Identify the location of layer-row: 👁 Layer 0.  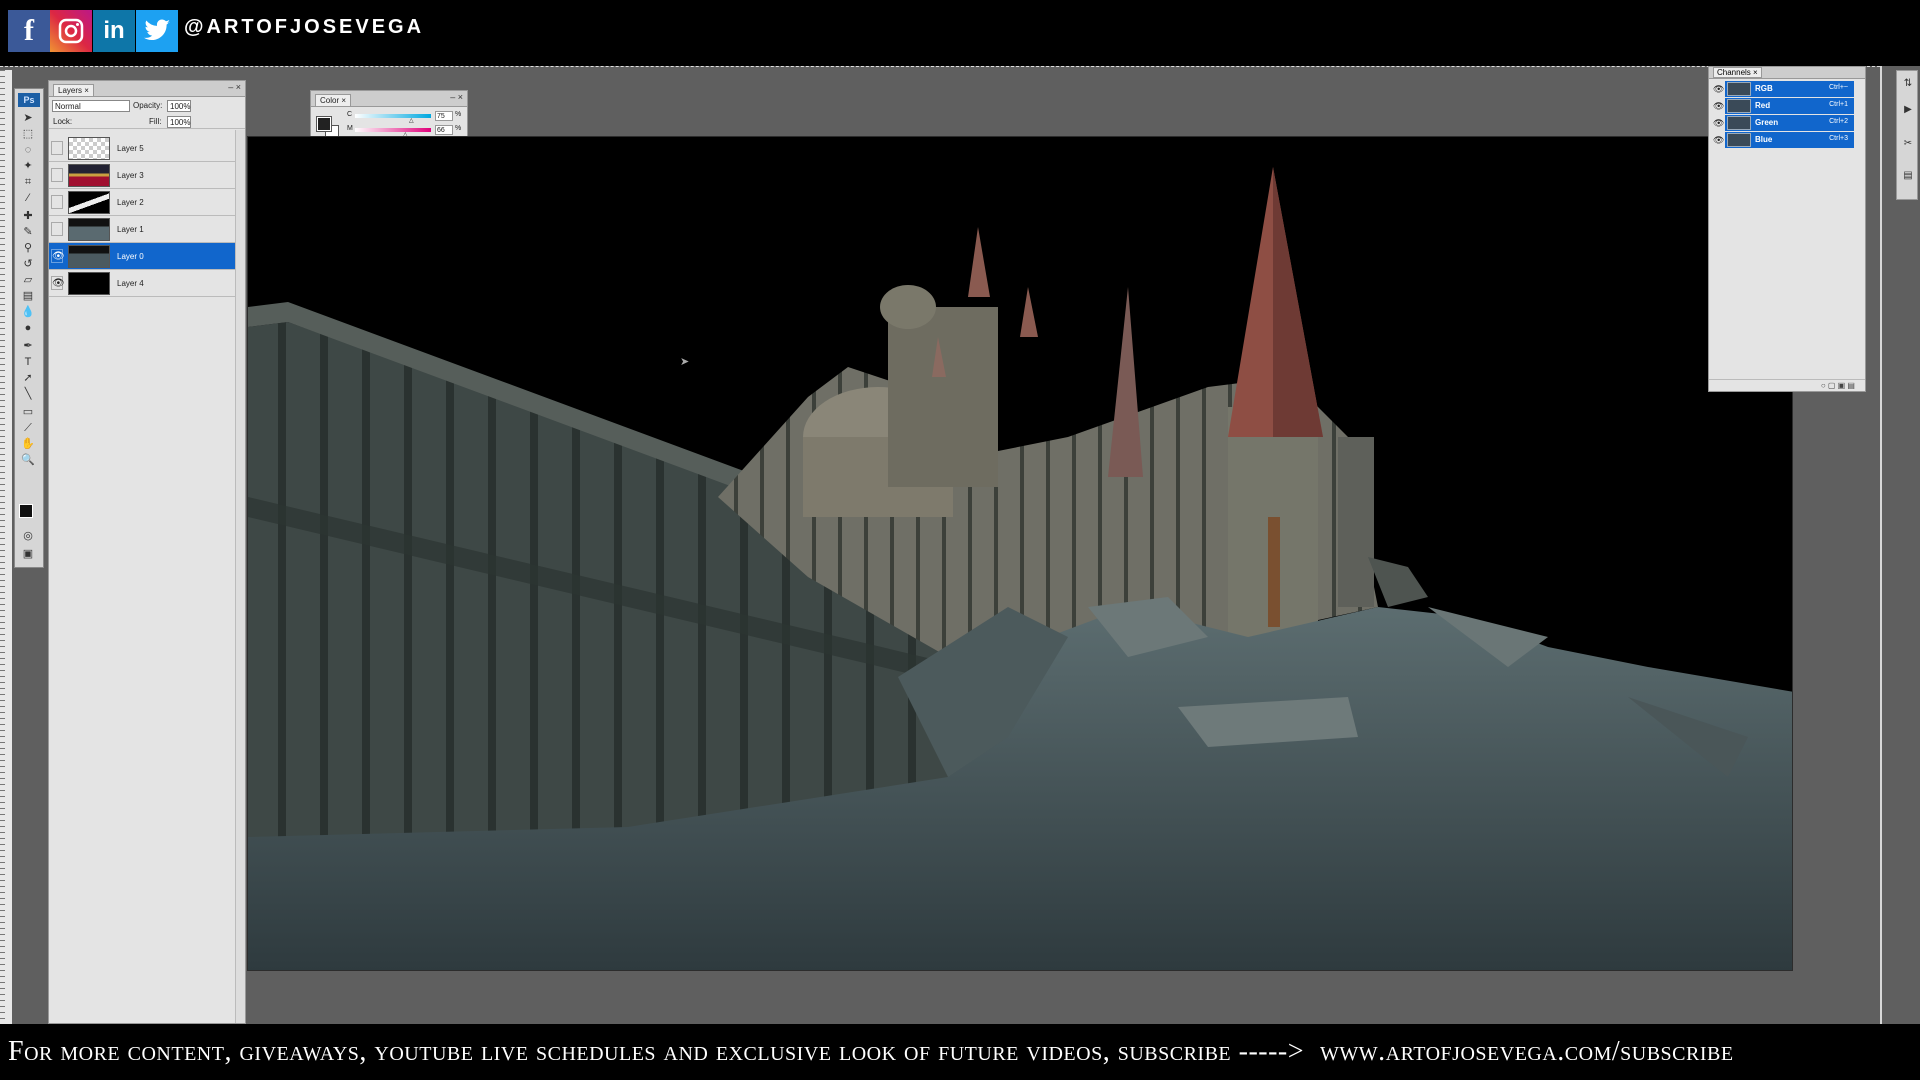
(142, 256).